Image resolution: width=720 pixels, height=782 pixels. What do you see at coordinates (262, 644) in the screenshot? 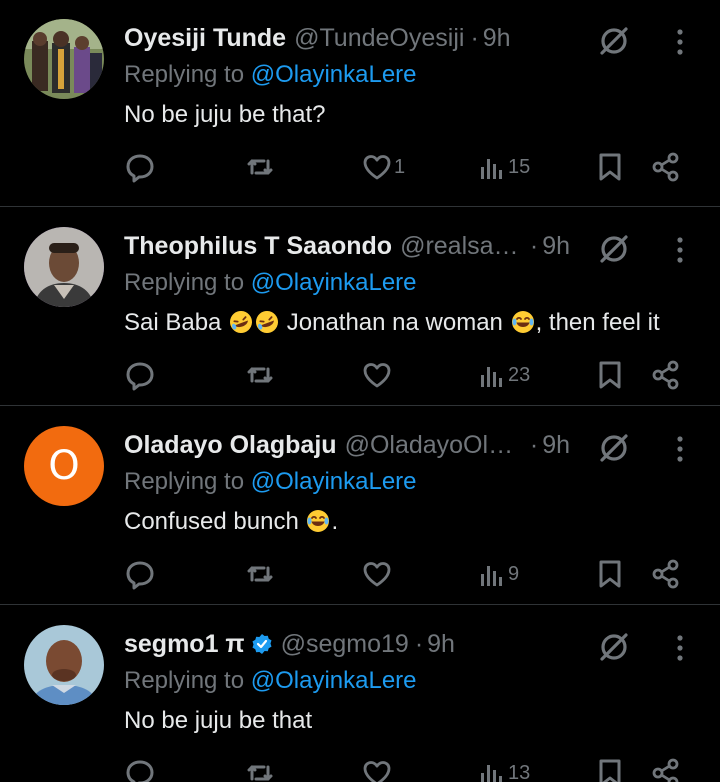
I see `verified-badge-icon` at bounding box center [262, 644].